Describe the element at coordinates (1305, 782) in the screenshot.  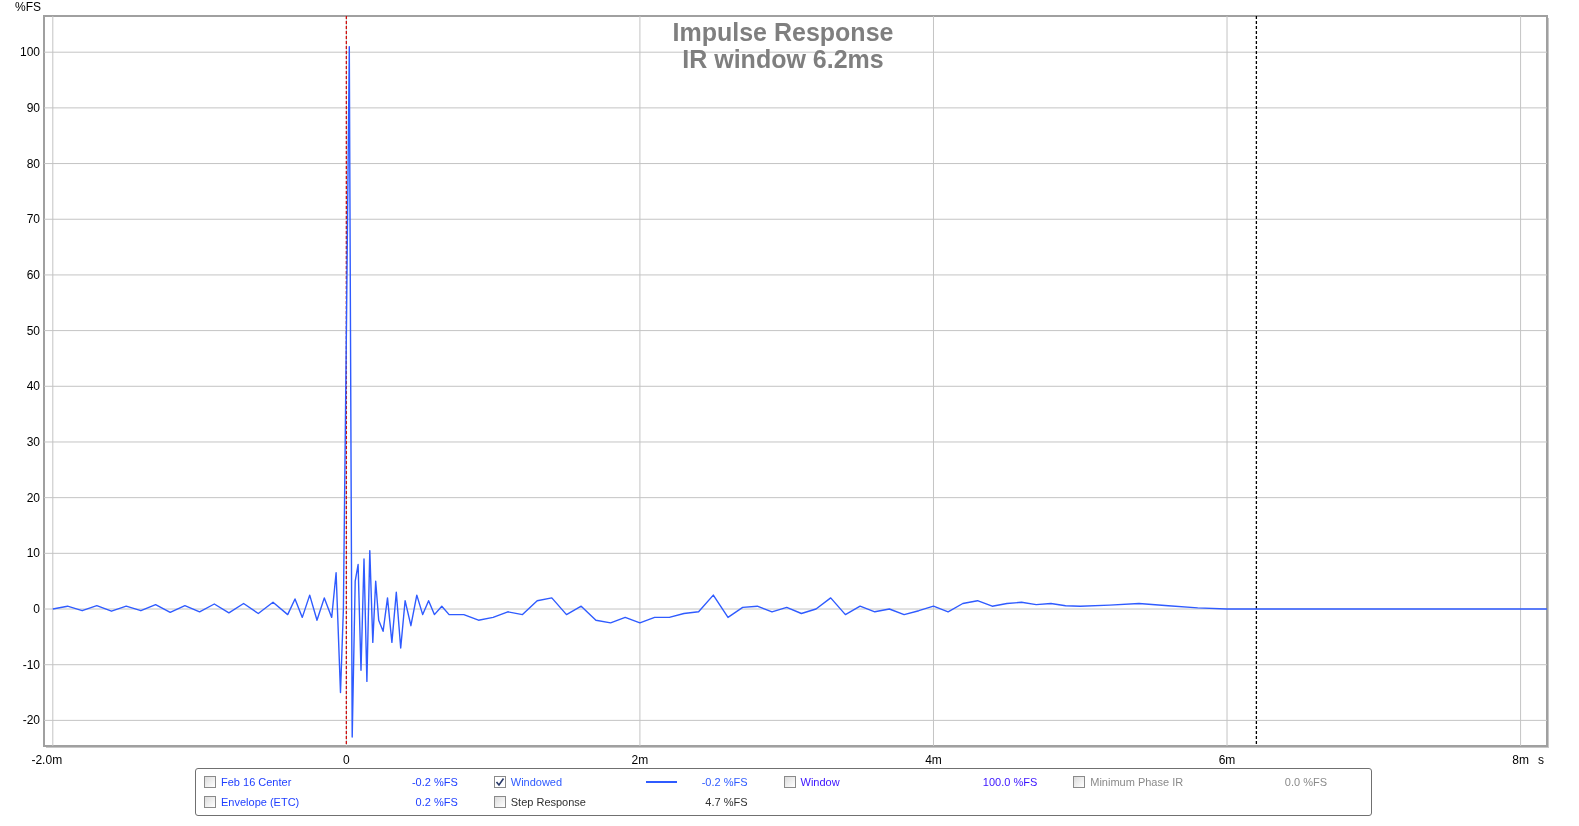
I see `trace-value: 0.0 %FS` at that location.